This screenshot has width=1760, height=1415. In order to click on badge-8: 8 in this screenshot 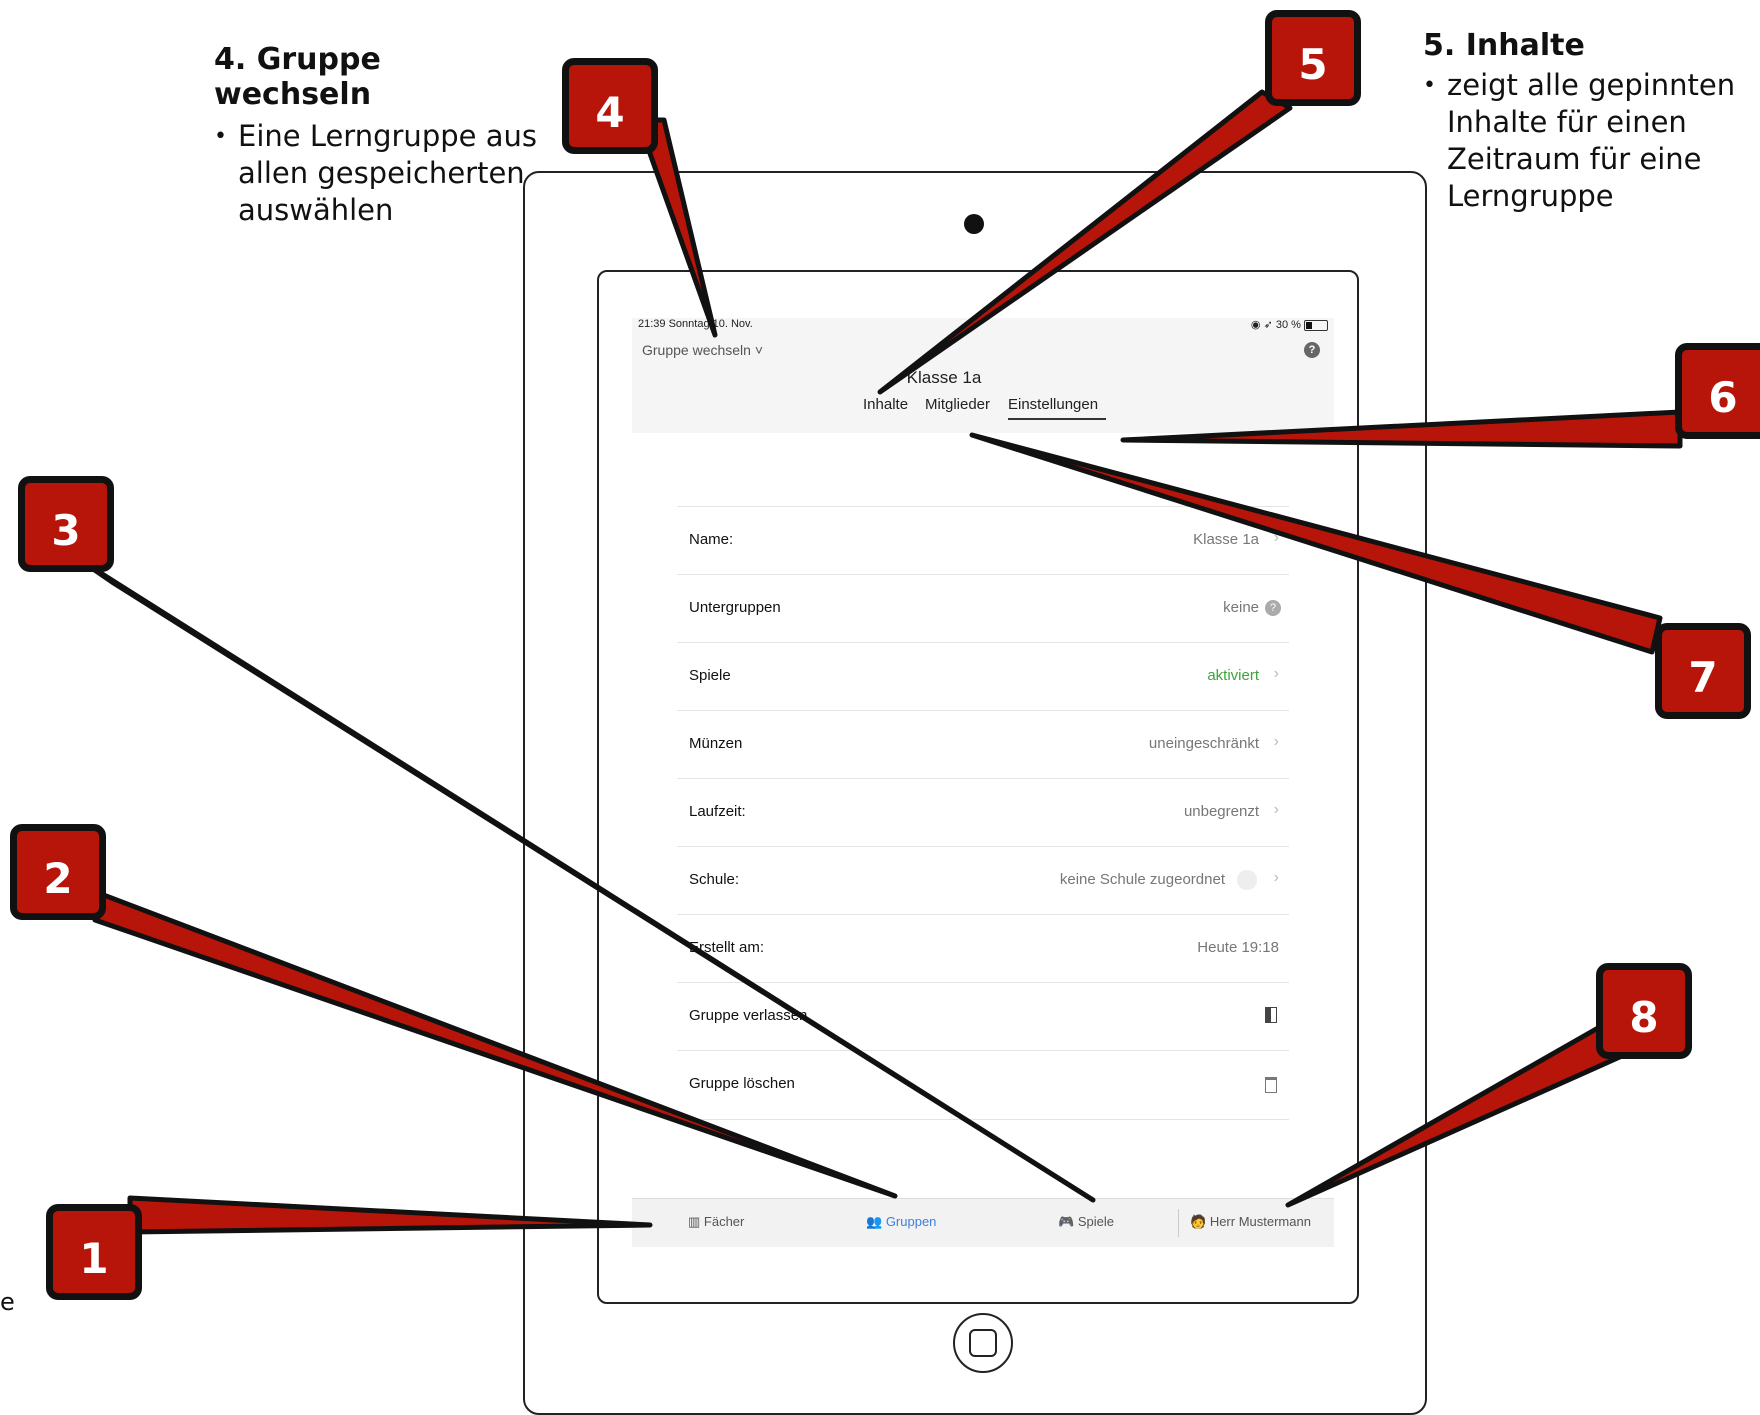, I will do `click(1644, 1011)`.